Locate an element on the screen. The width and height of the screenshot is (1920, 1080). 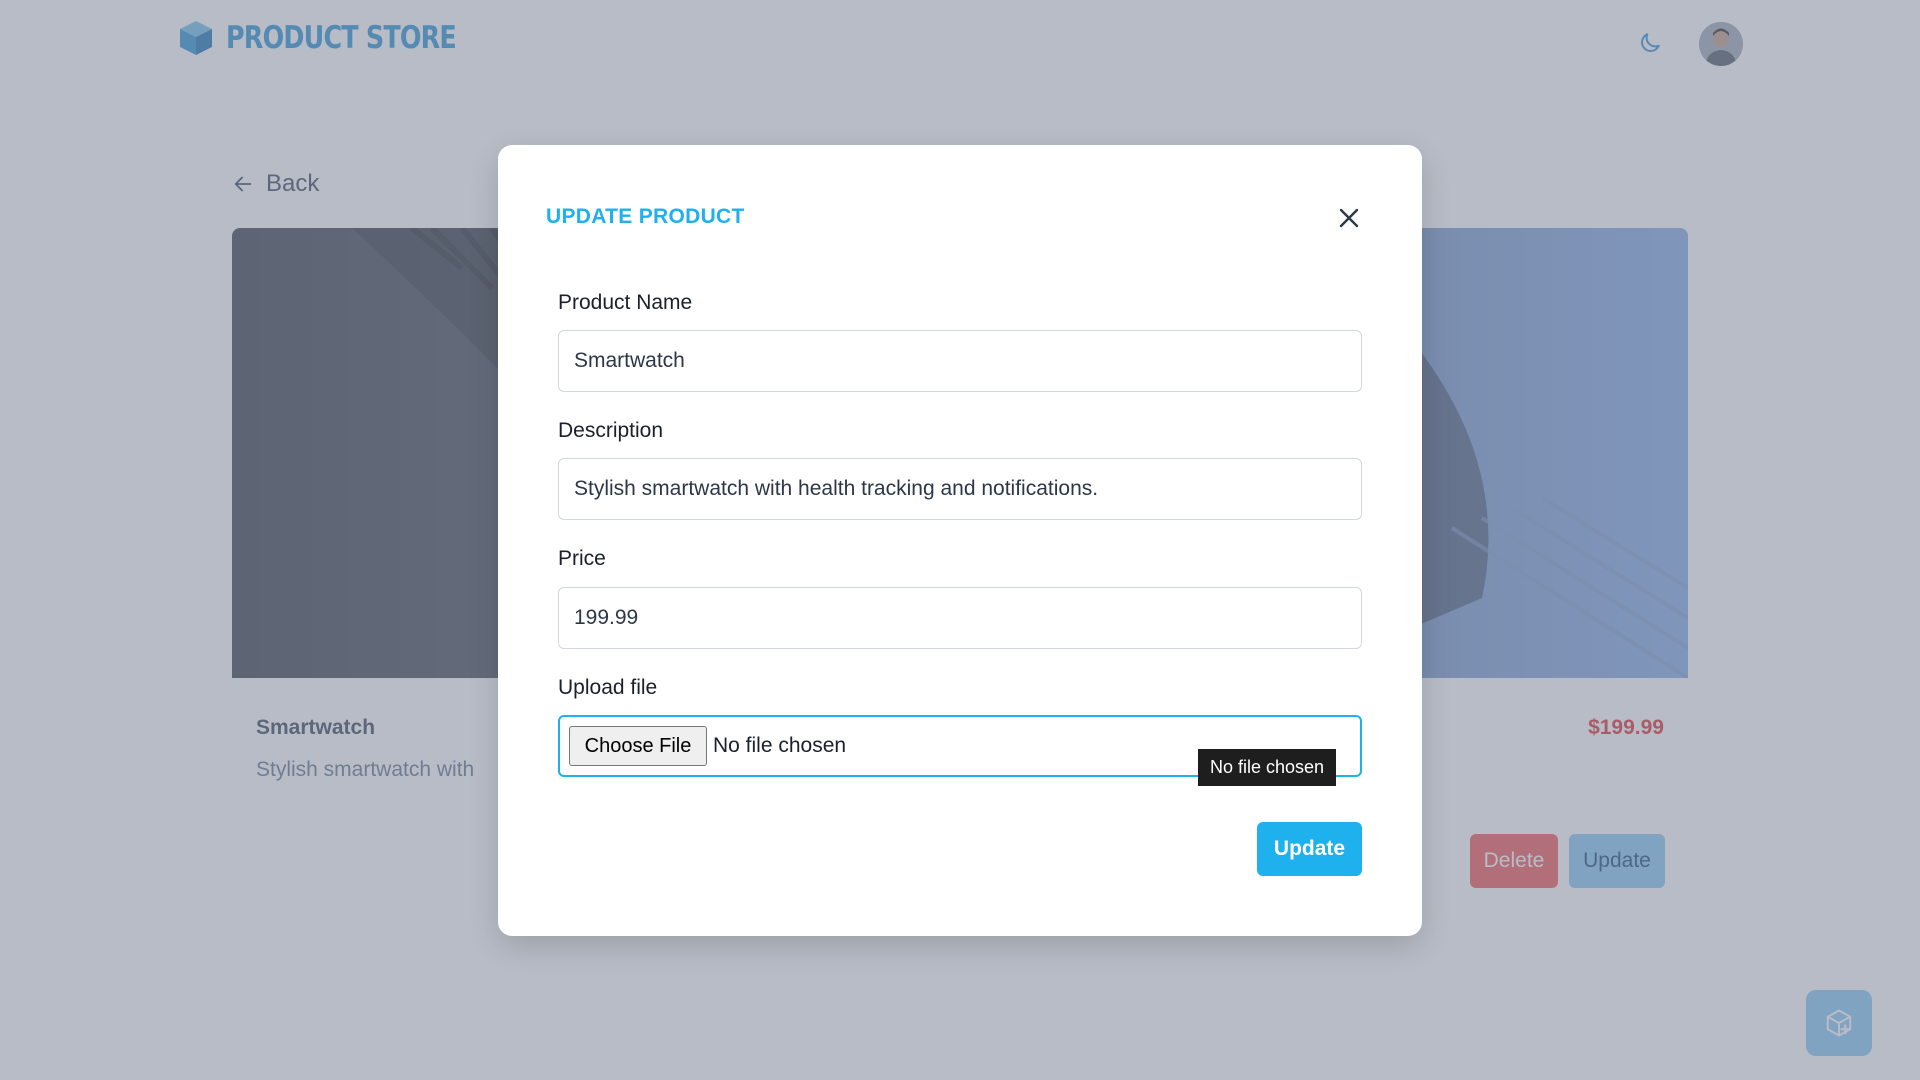
choose-file-button: Choose File is located at coordinates (638, 746).